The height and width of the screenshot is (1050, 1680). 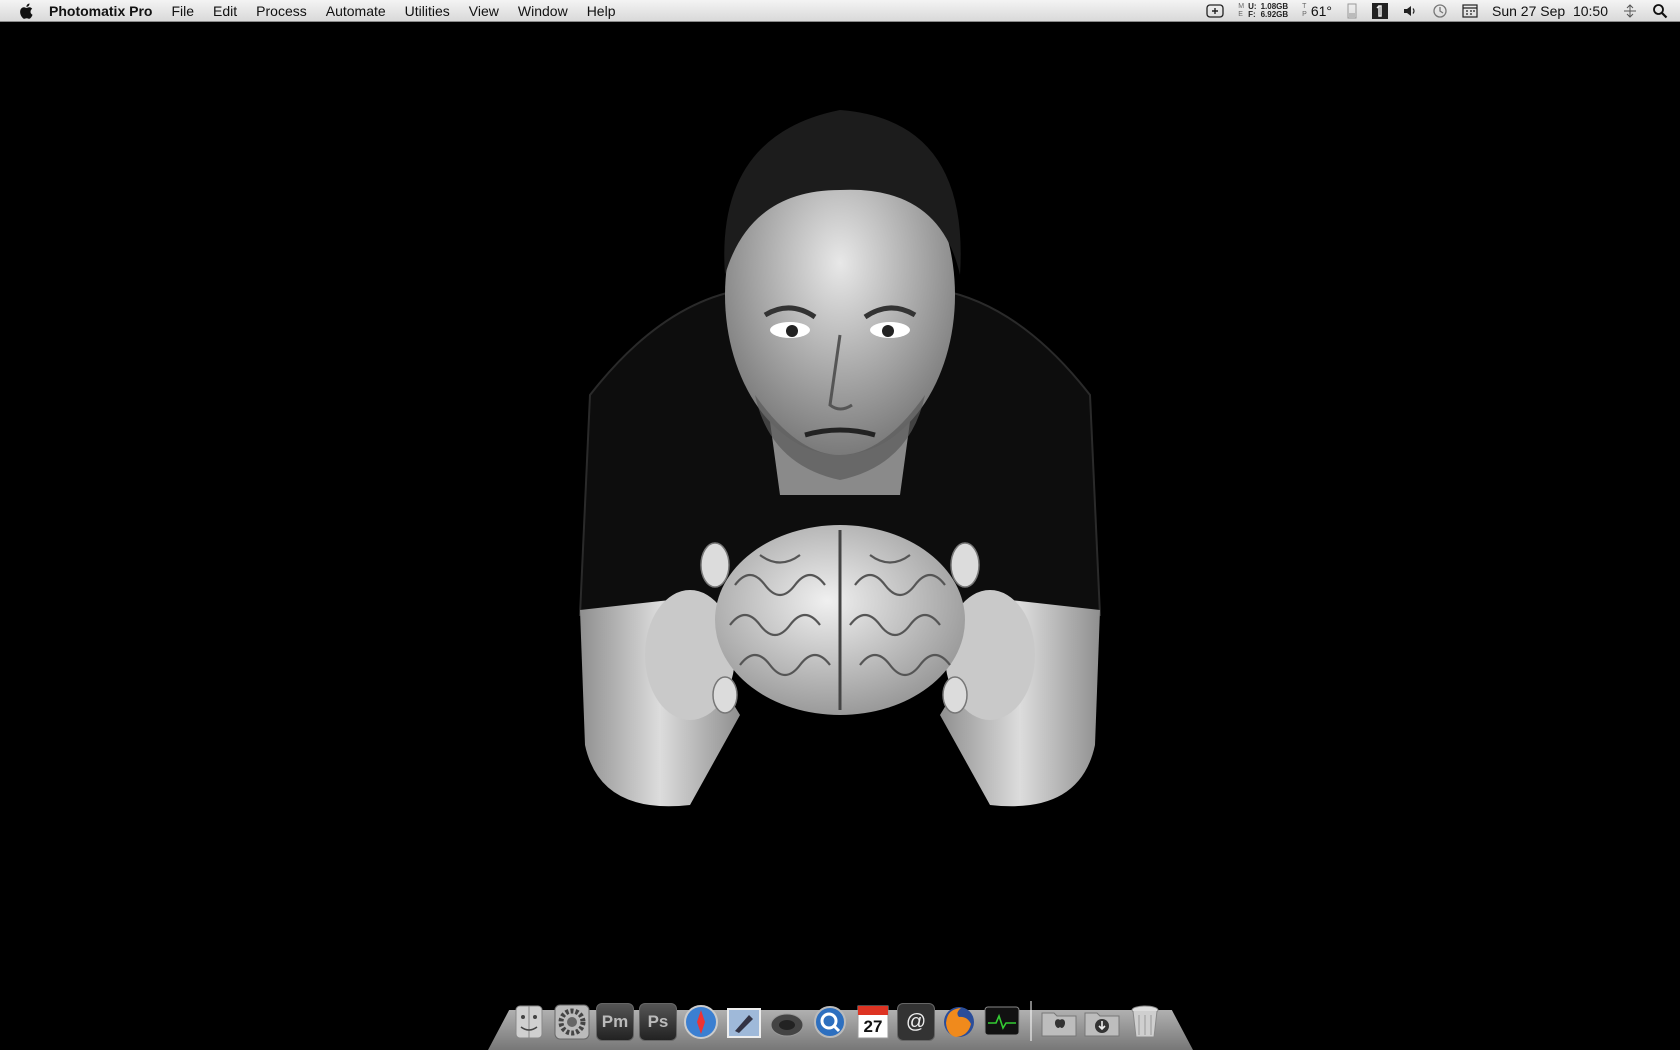 I want to click on temperature-value: 61°, so click(x=1321, y=10).